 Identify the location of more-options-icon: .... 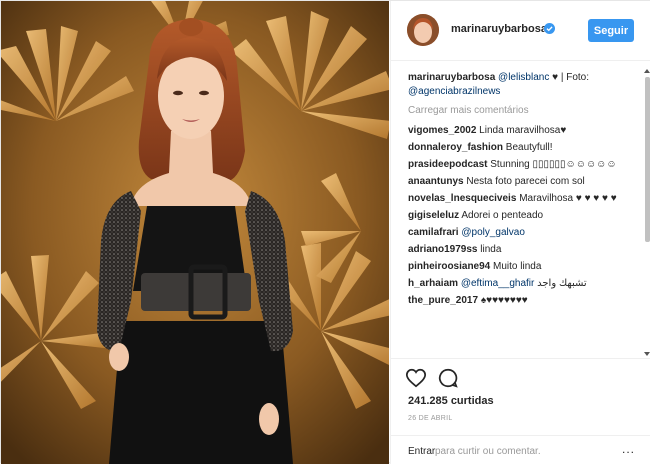
(628, 449).